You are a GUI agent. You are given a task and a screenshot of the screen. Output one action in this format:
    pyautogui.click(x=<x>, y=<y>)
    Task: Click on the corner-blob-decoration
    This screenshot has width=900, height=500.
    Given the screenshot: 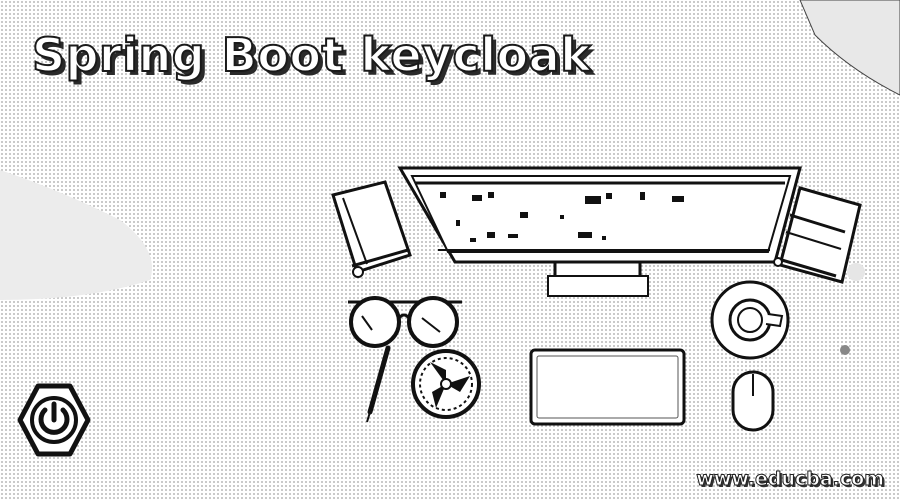 What is the action you would take?
    pyautogui.click(x=849, y=48)
    